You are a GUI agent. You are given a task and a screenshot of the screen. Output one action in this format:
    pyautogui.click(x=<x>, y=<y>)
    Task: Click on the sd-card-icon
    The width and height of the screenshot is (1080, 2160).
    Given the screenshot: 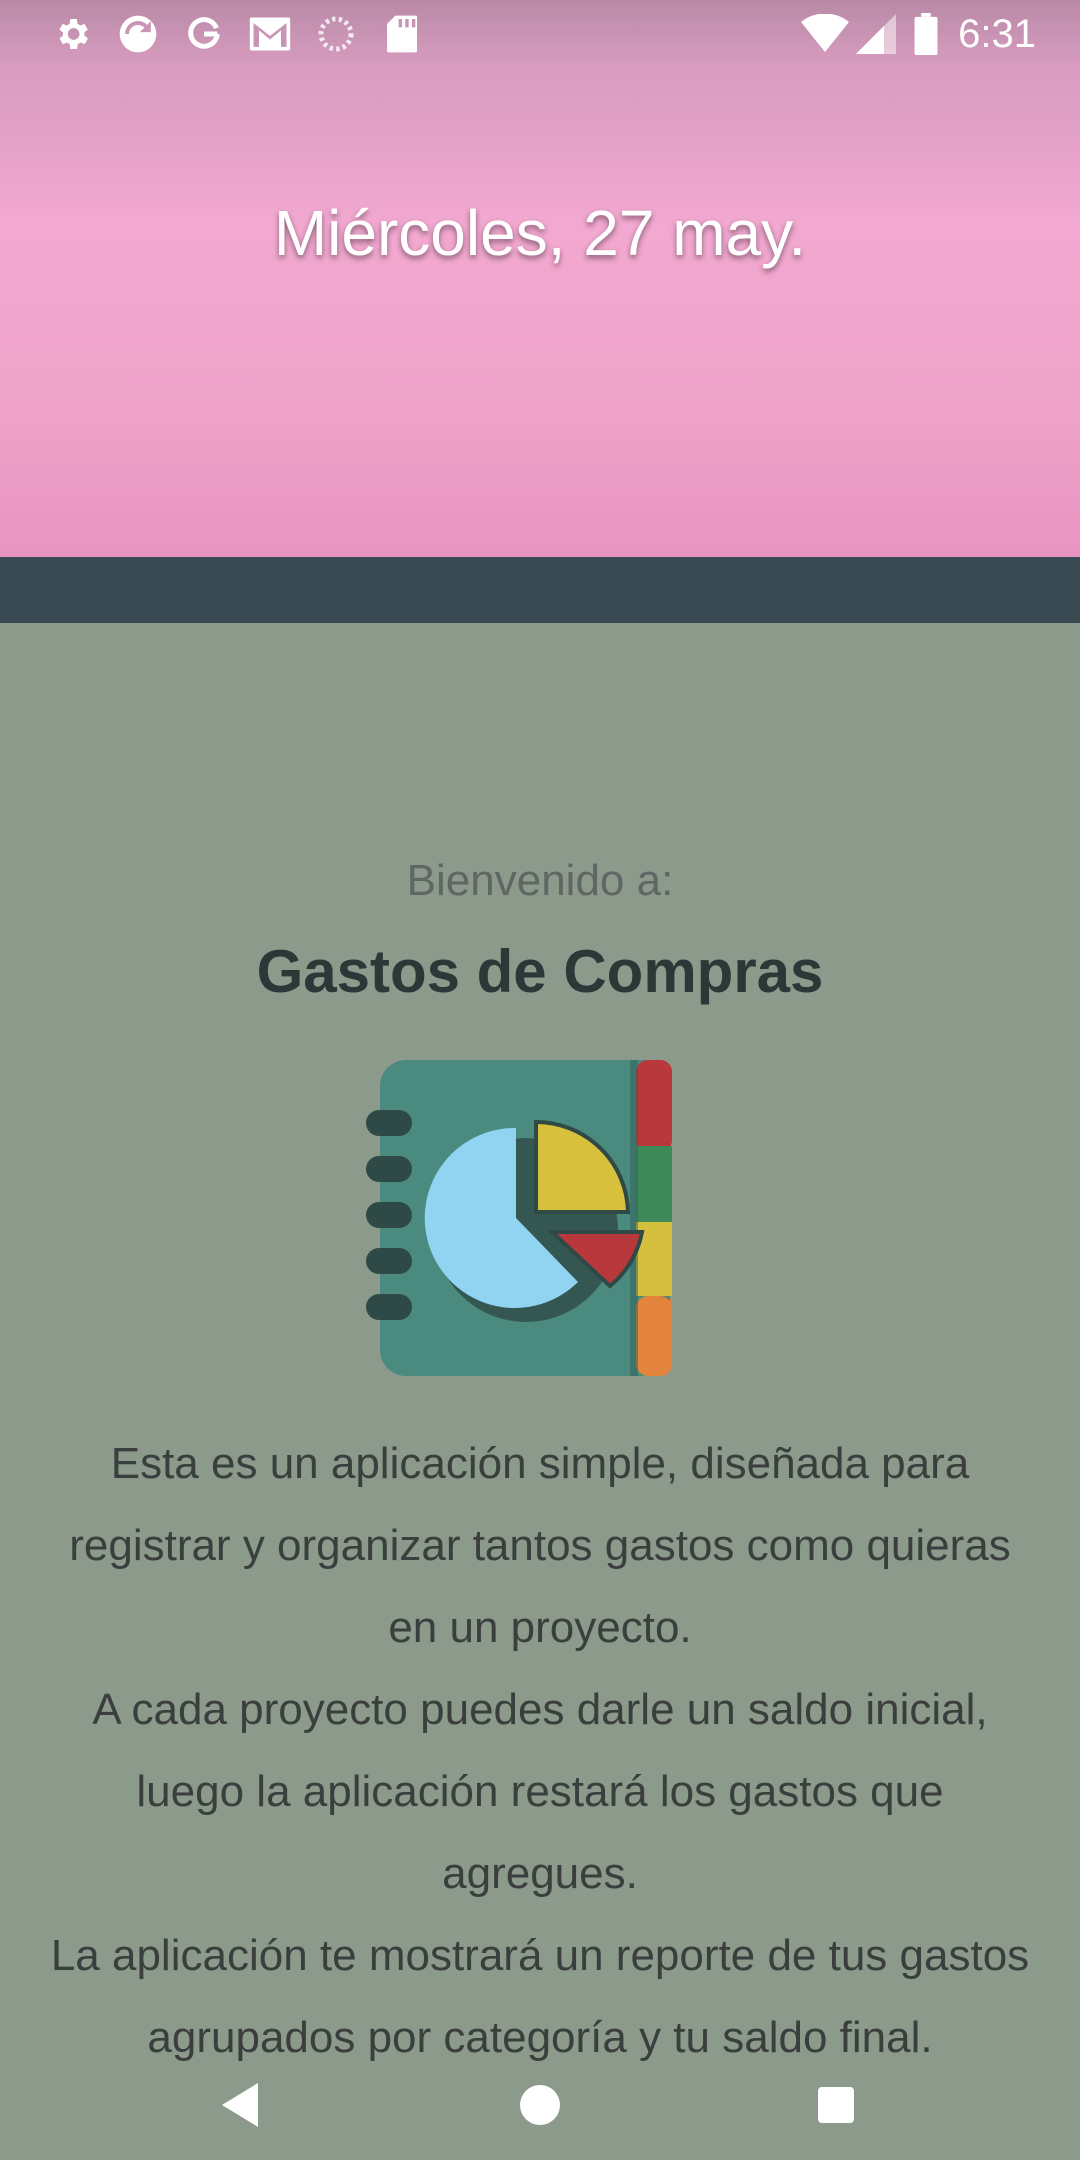 What is the action you would take?
    pyautogui.click(x=402, y=34)
    